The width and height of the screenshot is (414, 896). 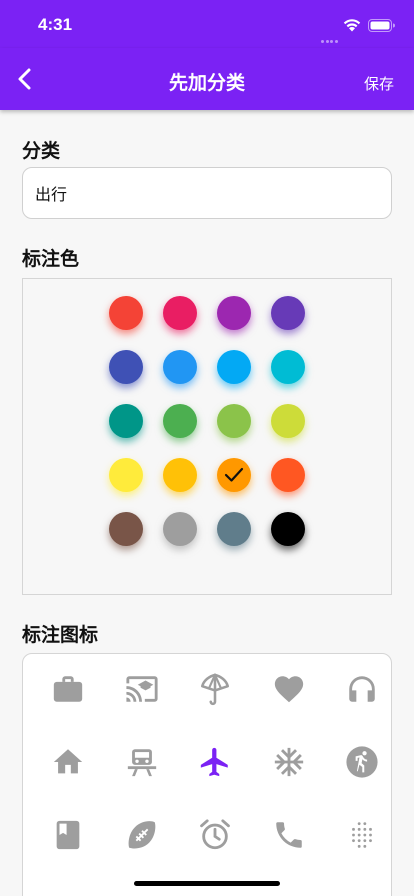 What do you see at coordinates (142, 835) in the screenshot?
I see `football-icon` at bounding box center [142, 835].